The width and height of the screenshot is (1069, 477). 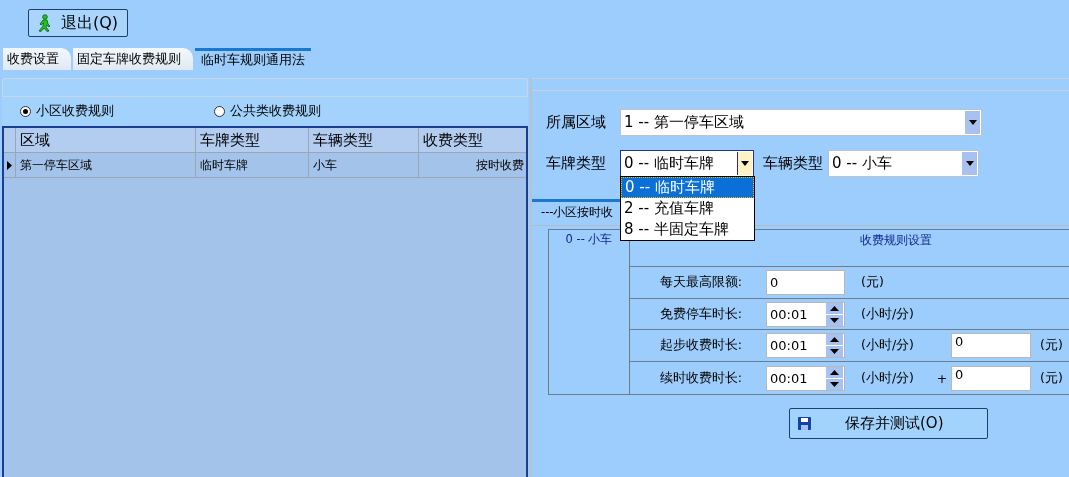 What do you see at coordinates (576, 163) in the screenshot?
I see `field-label: 车牌类型` at bounding box center [576, 163].